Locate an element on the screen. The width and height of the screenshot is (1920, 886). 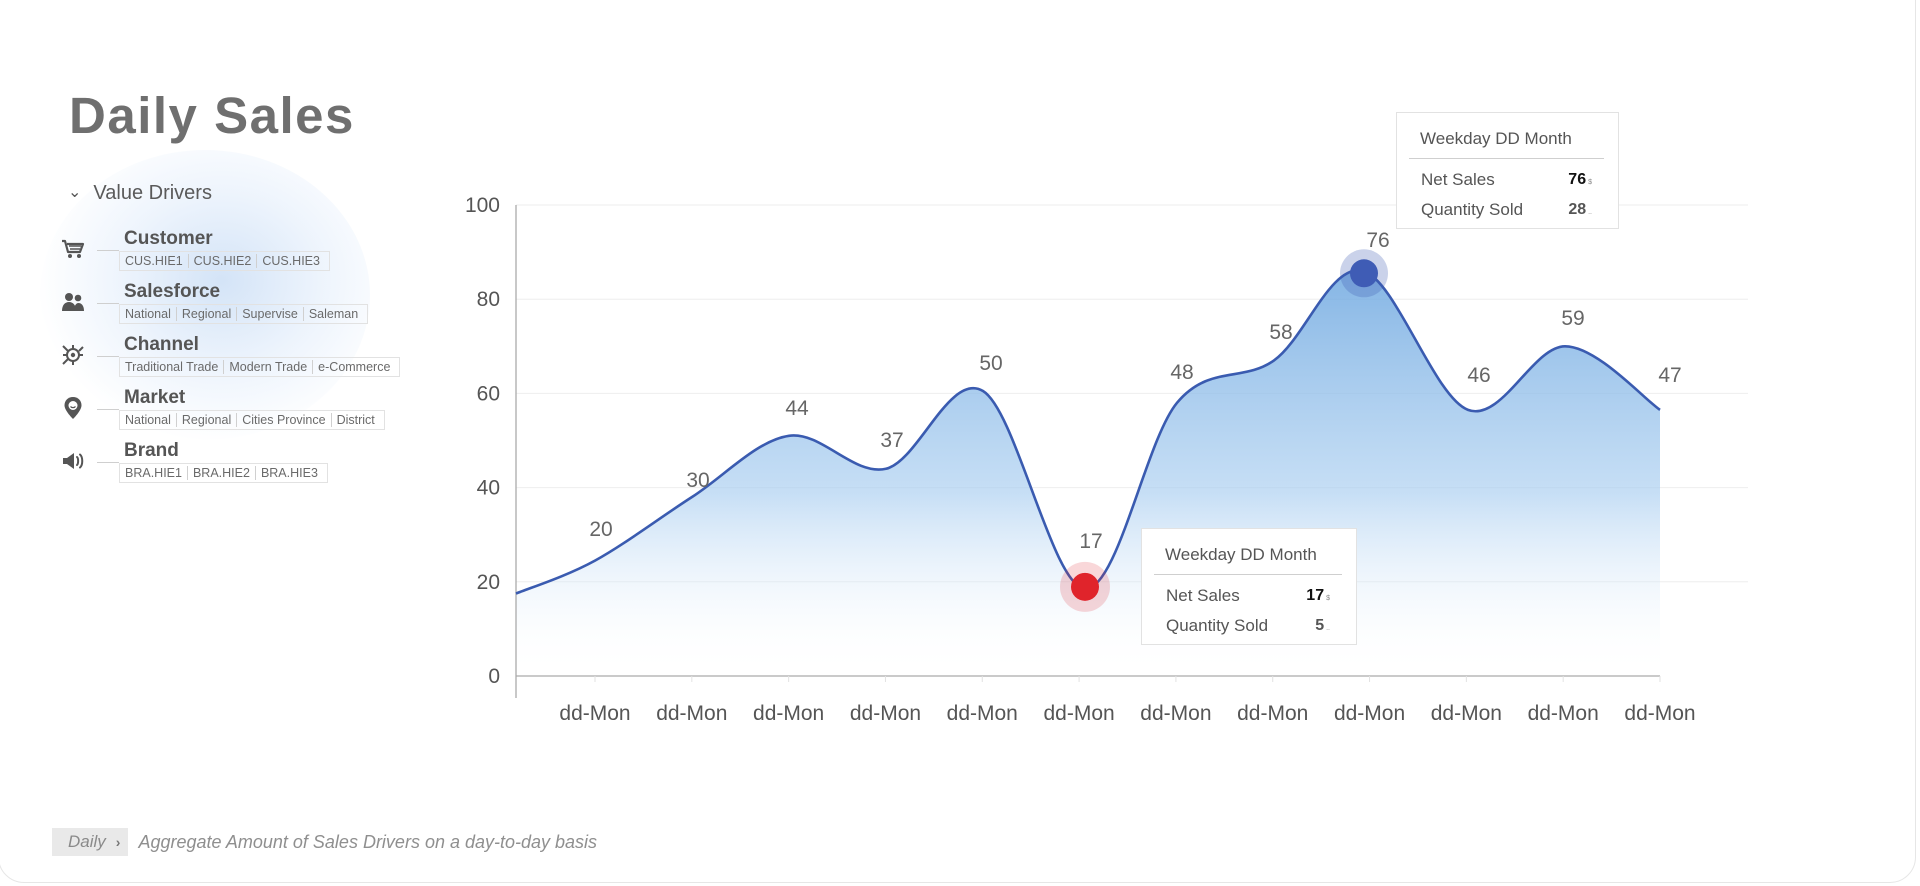
y-tick-label: 60 is located at coordinates (488, 393).